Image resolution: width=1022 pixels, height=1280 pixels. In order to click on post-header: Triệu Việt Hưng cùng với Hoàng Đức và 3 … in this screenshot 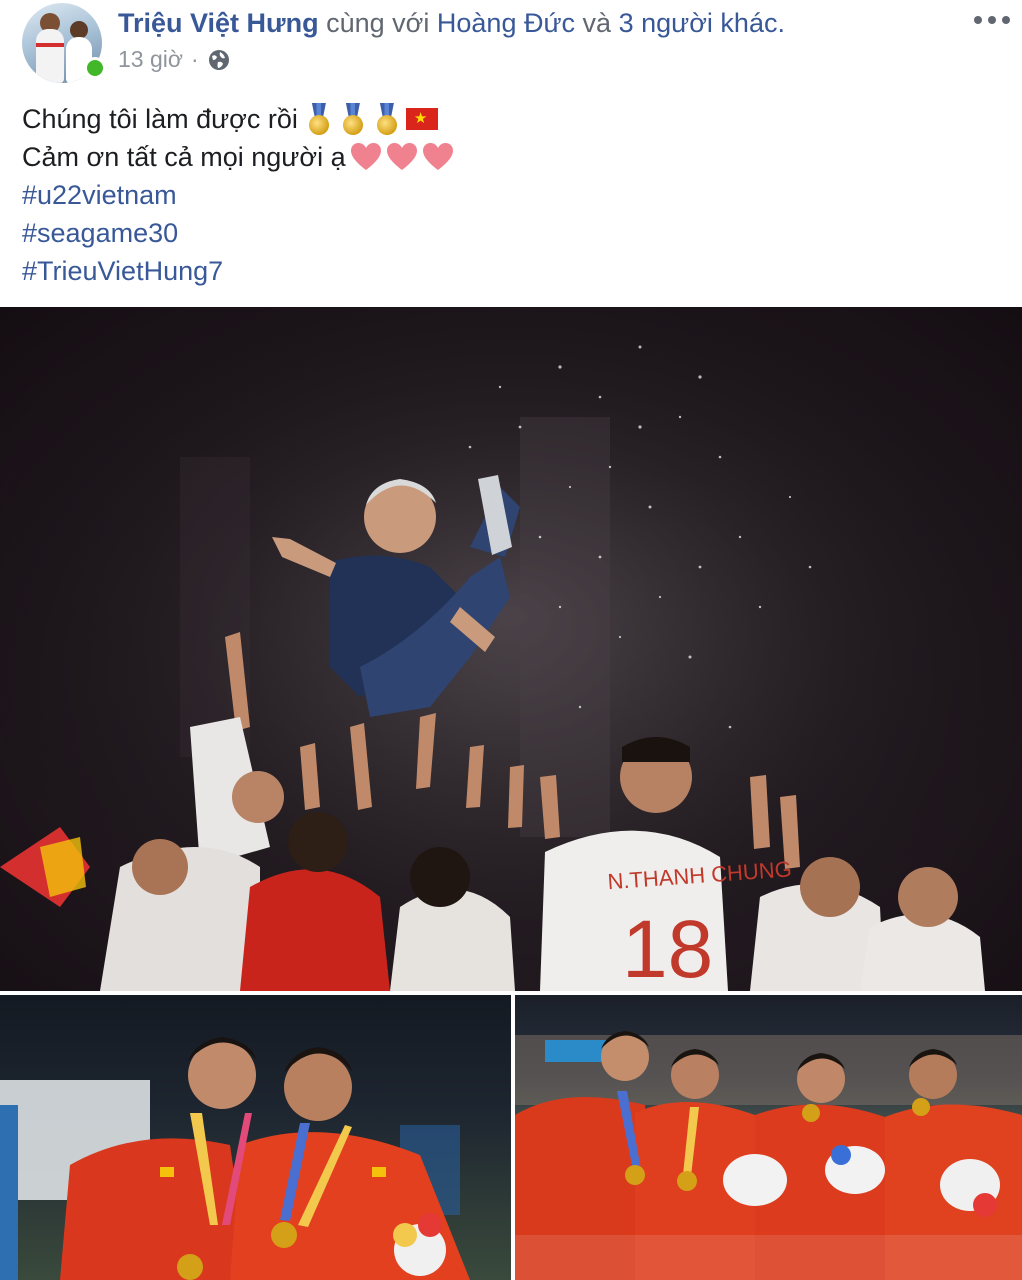, I will do `click(511, 45)`.